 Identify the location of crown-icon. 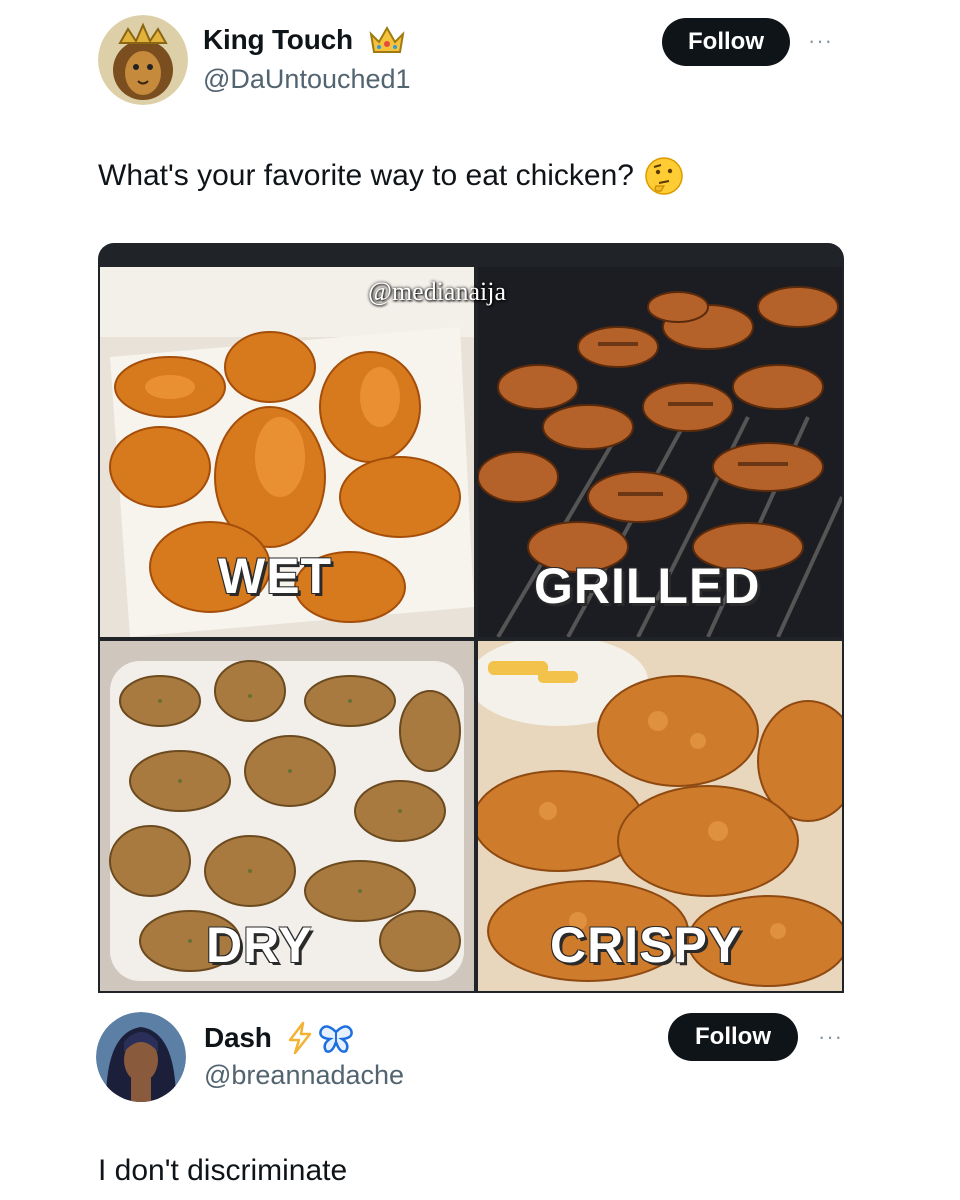
(387, 40).